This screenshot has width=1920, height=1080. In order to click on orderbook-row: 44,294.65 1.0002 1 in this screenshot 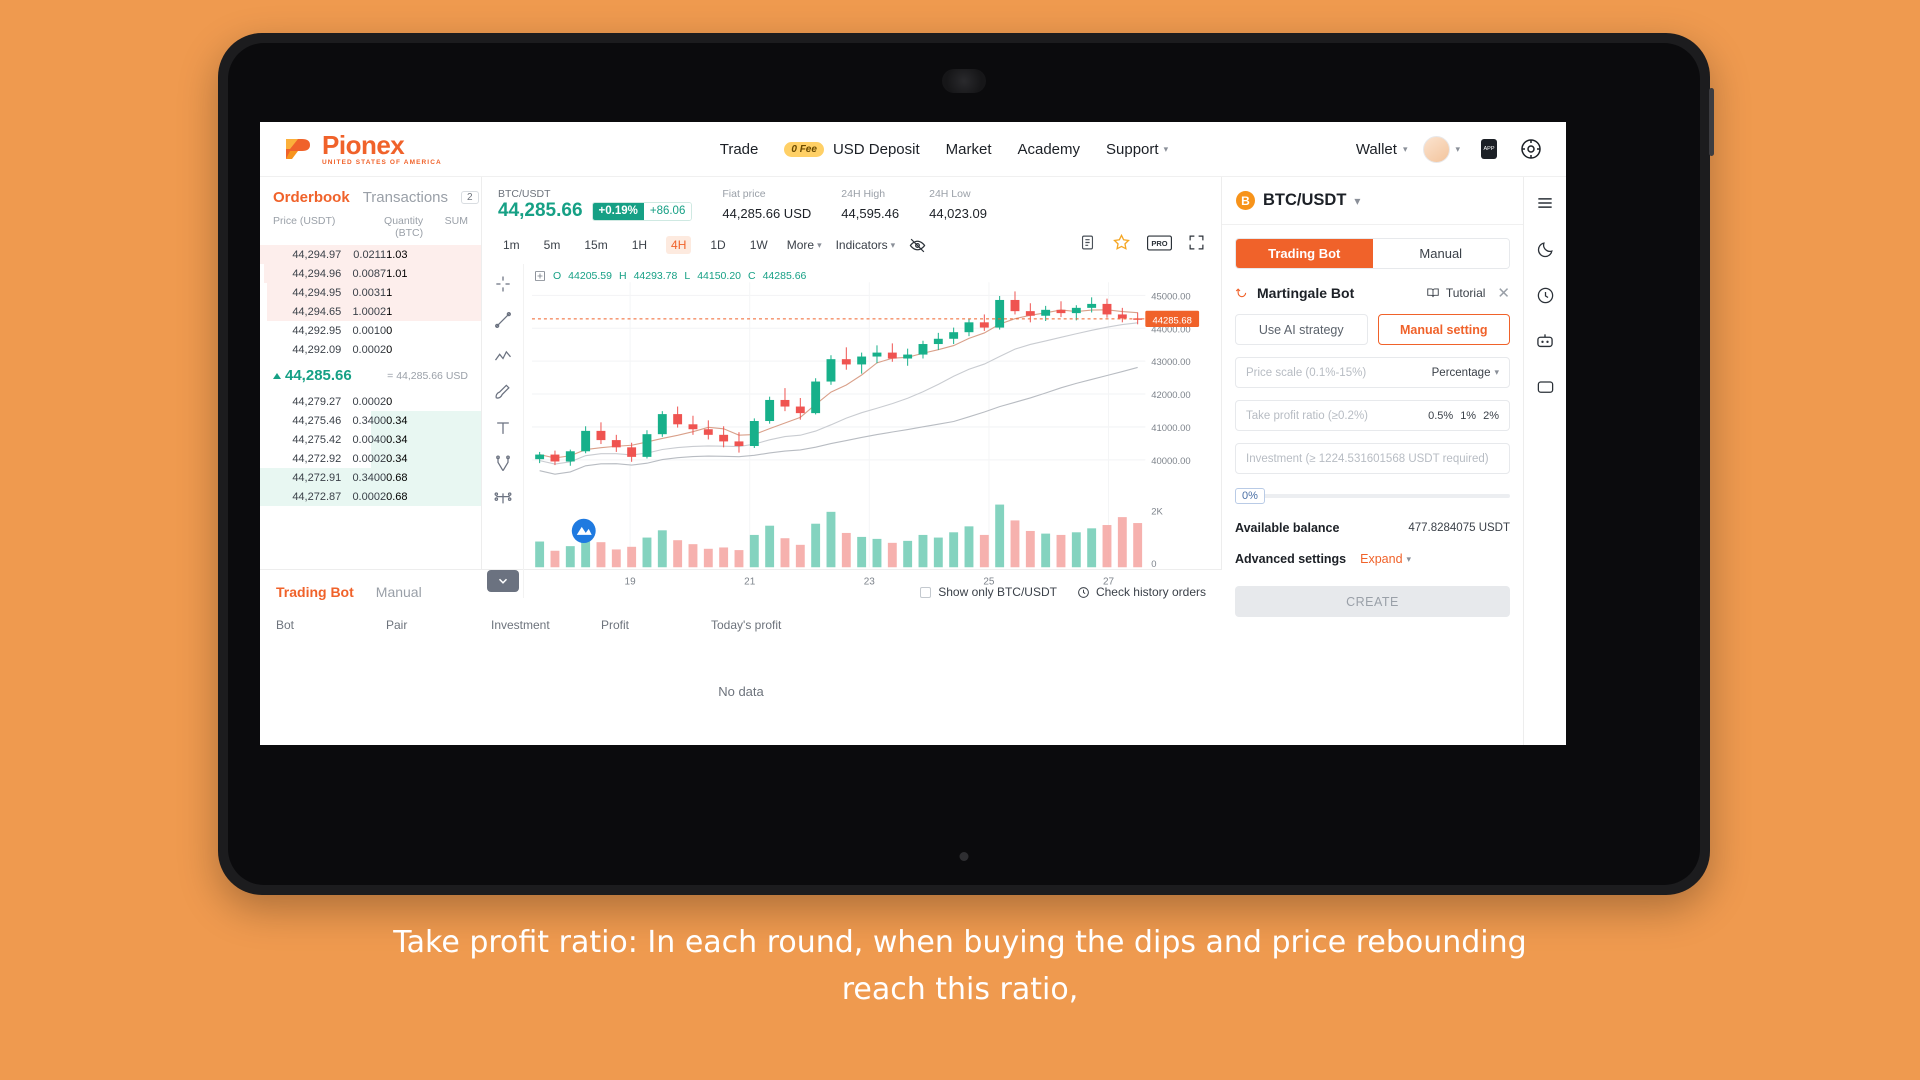, I will do `click(370, 311)`.